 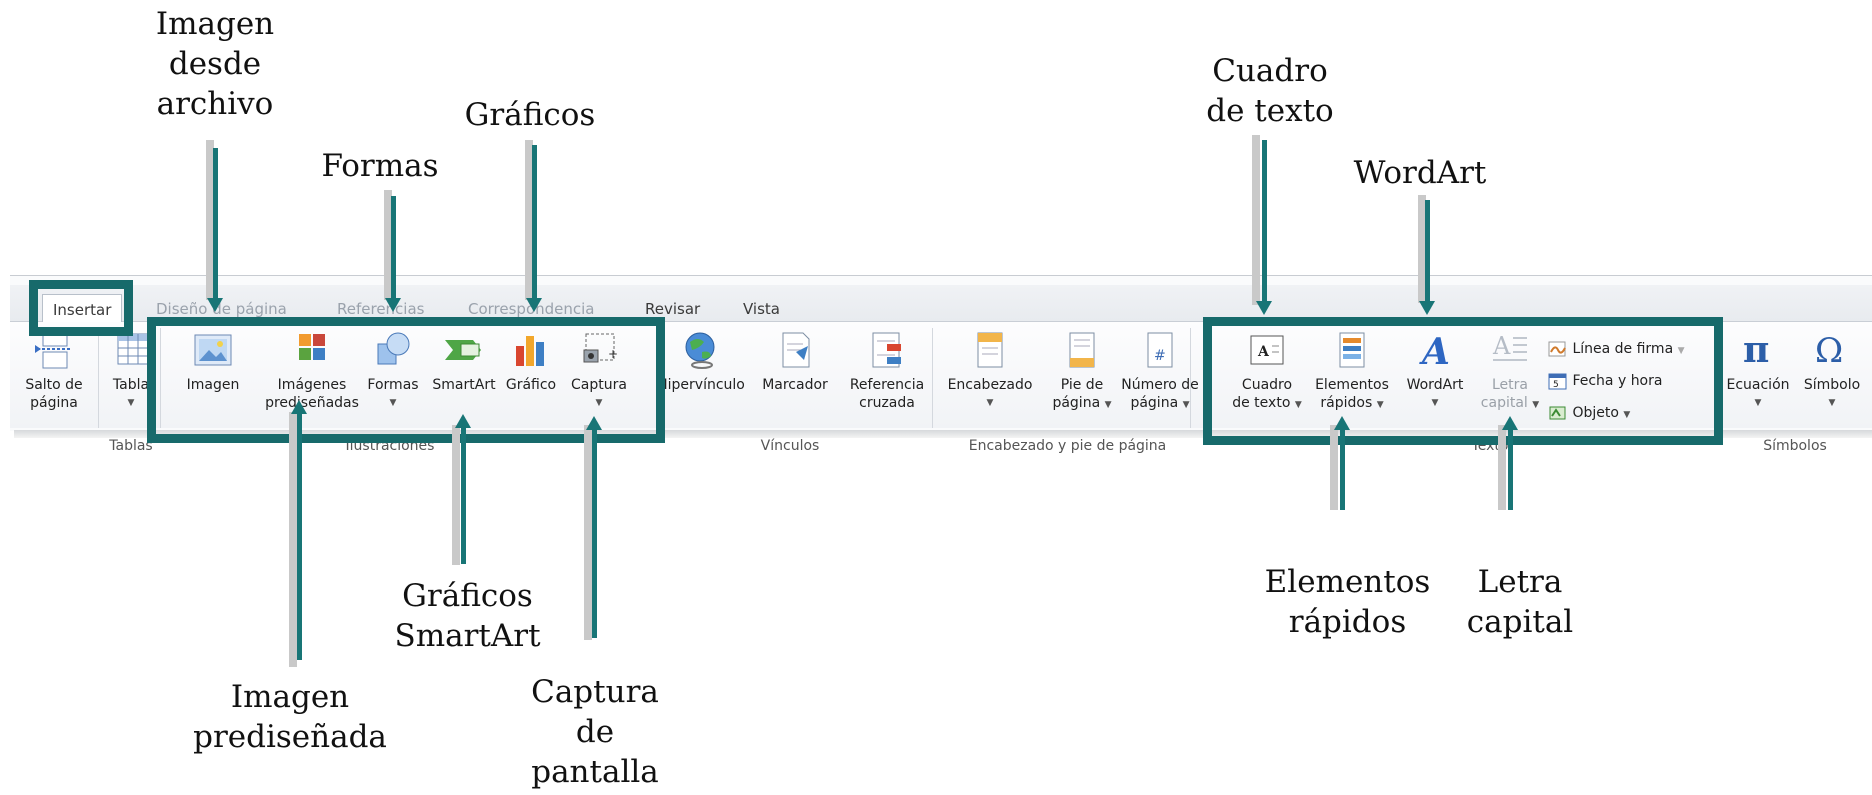 What do you see at coordinates (1082, 372) in the screenshot?
I see `pie-de-pagina-button: Pie de página ▼` at bounding box center [1082, 372].